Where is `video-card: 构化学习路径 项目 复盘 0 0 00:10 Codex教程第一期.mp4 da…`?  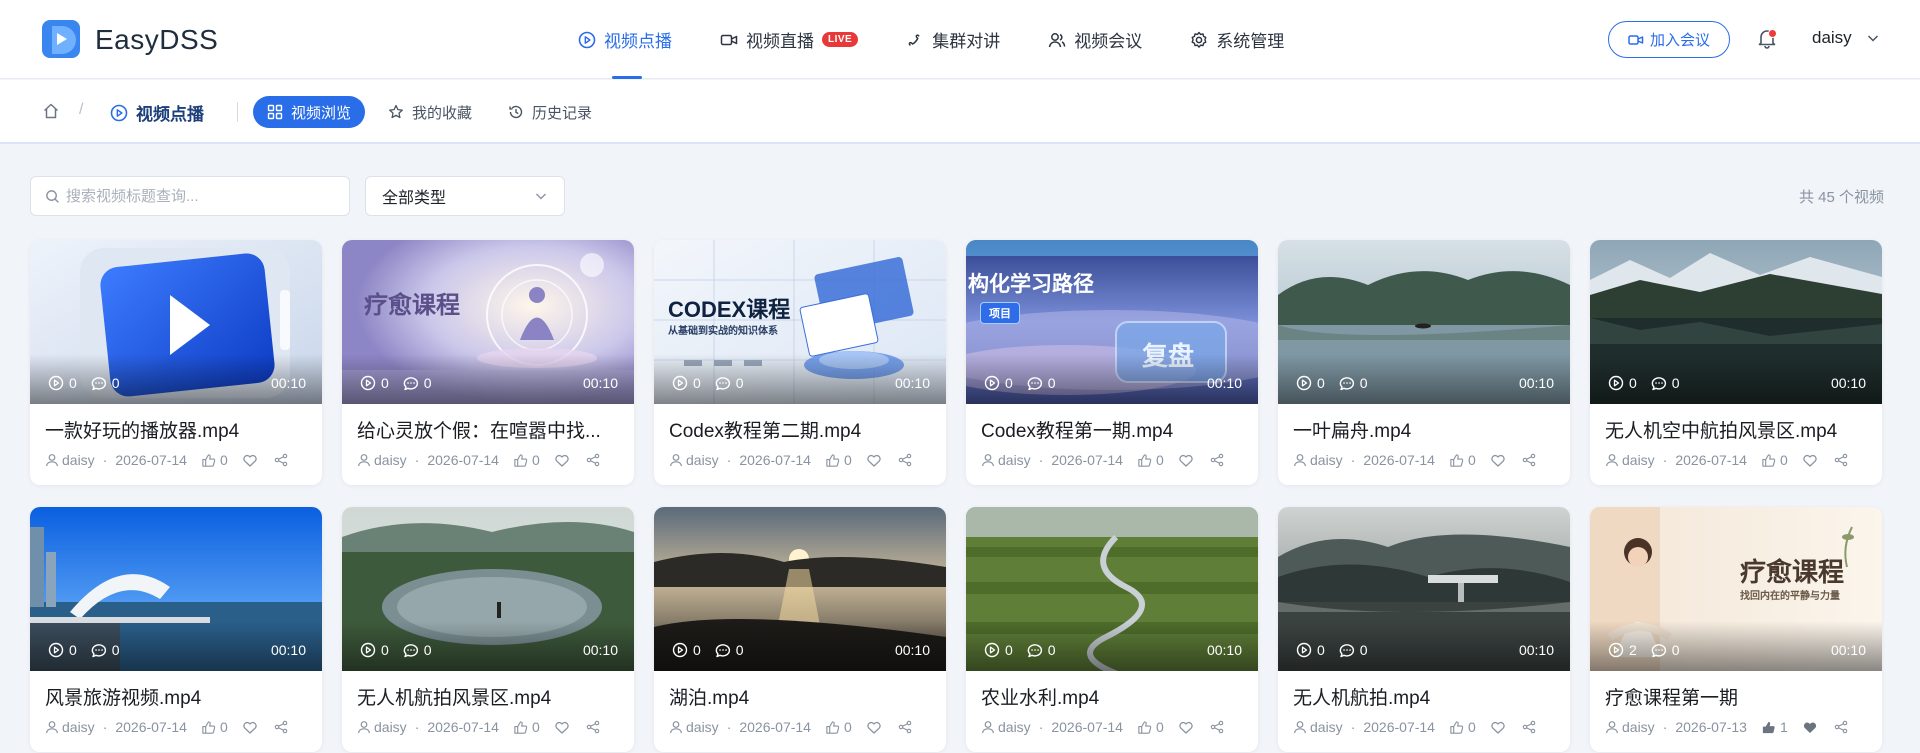 video-card: 构化学习路径 项目 复盘 0 0 00:10 Codex教程第一期.mp4 da… is located at coordinates (1112, 362).